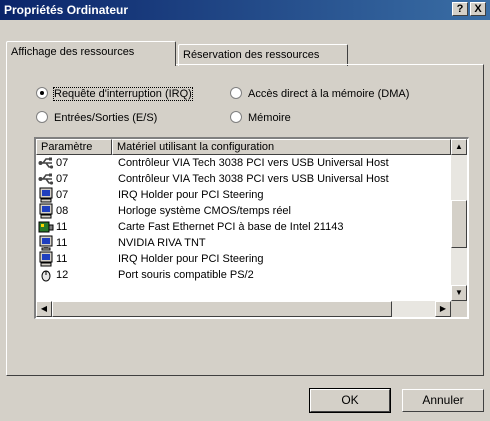 Image resolution: width=490 pixels, height=421 pixels. I want to click on table-row: 07 IRQ Holder pour PCI Steering, so click(243, 195).